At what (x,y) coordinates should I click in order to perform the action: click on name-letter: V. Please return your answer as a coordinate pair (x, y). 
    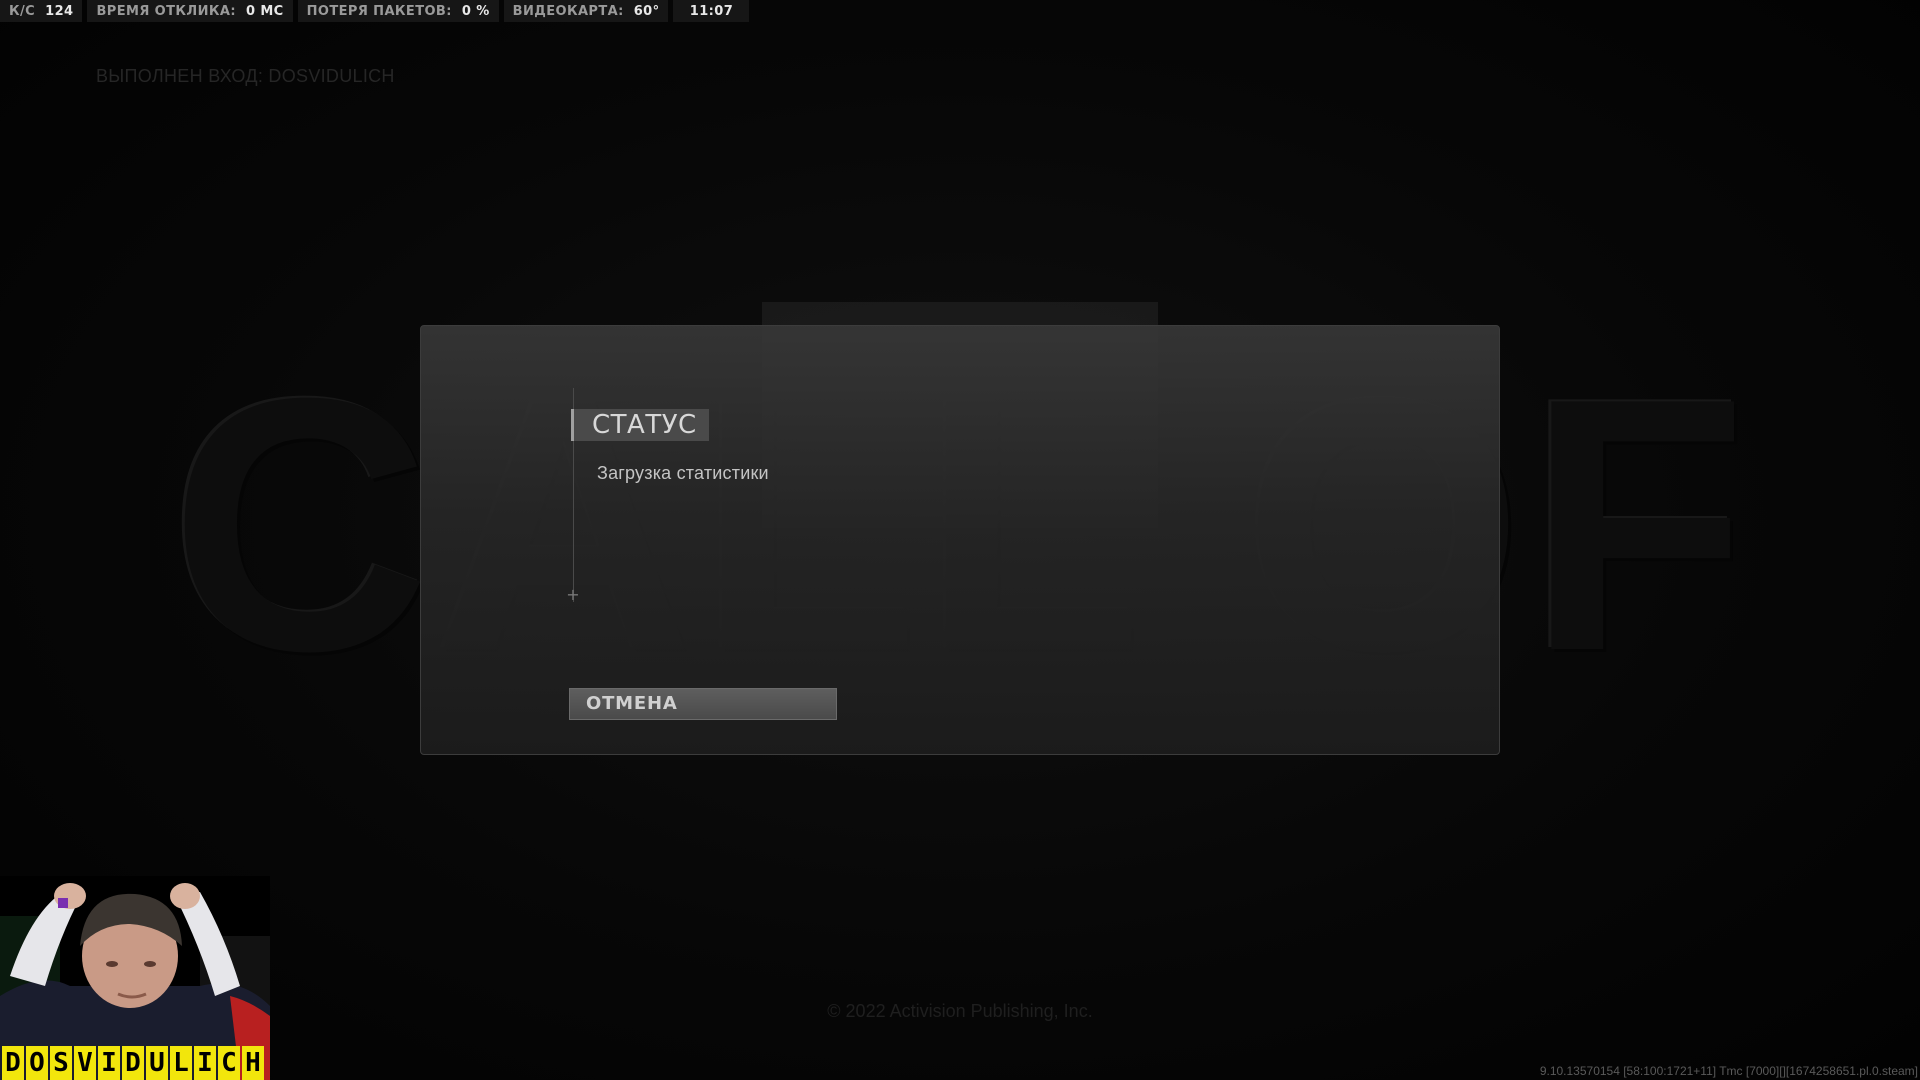
    Looking at the image, I should click on (85, 1063).